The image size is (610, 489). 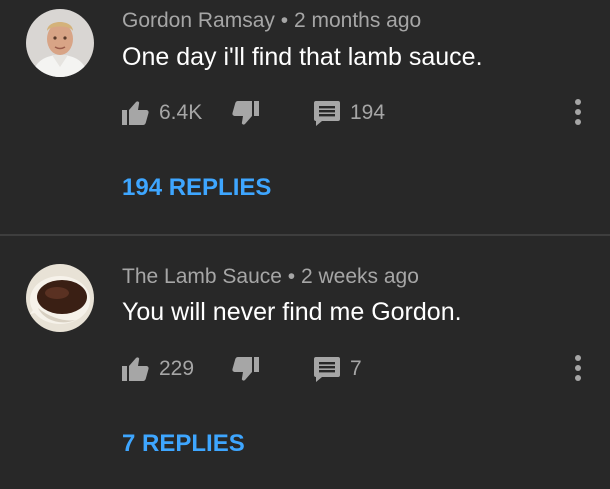 I want to click on chef-portrait-avatar-icon, so click(x=60, y=43).